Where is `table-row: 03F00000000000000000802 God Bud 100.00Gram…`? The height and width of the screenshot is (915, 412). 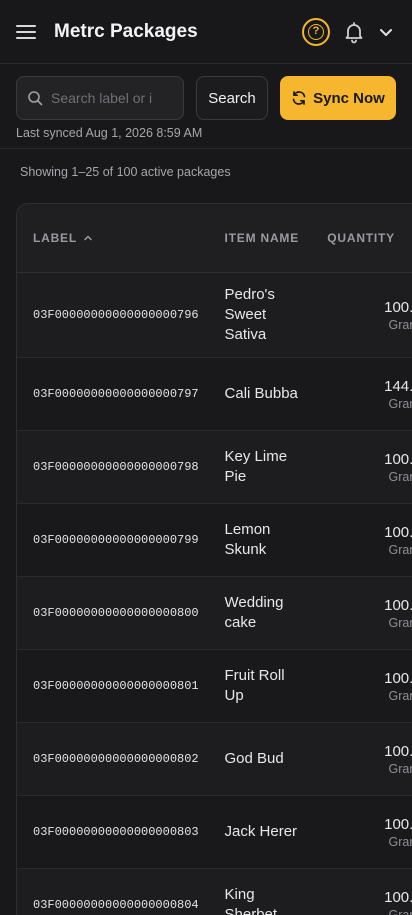
table-row: 03F00000000000000000802 God Bud 100.00Gram… is located at coordinates (214, 759).